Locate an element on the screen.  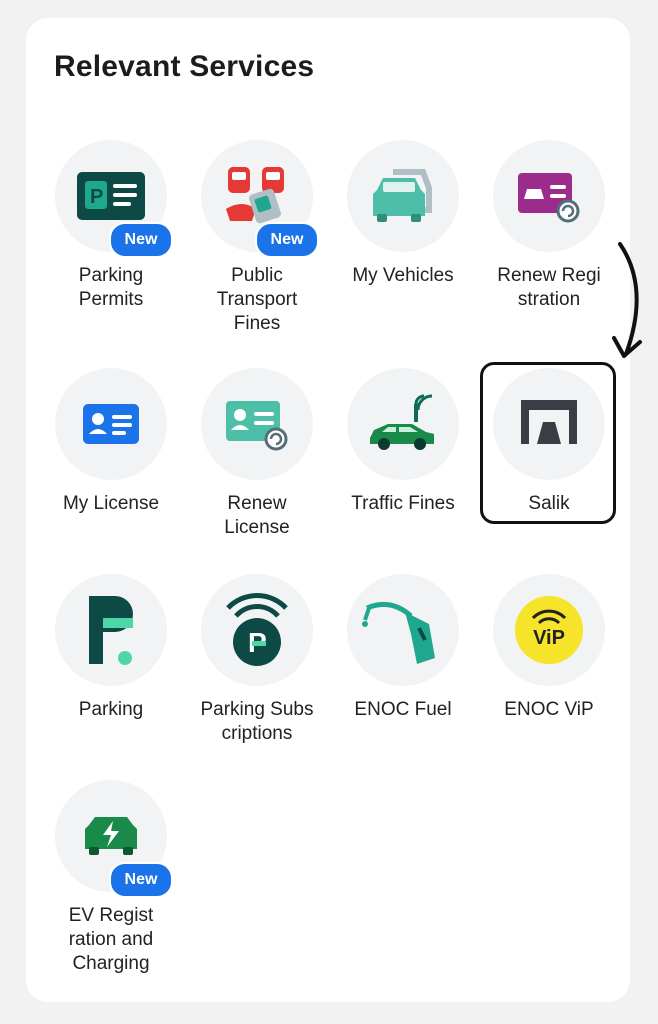
vehicles-icon is located at coordinates (402, 195).